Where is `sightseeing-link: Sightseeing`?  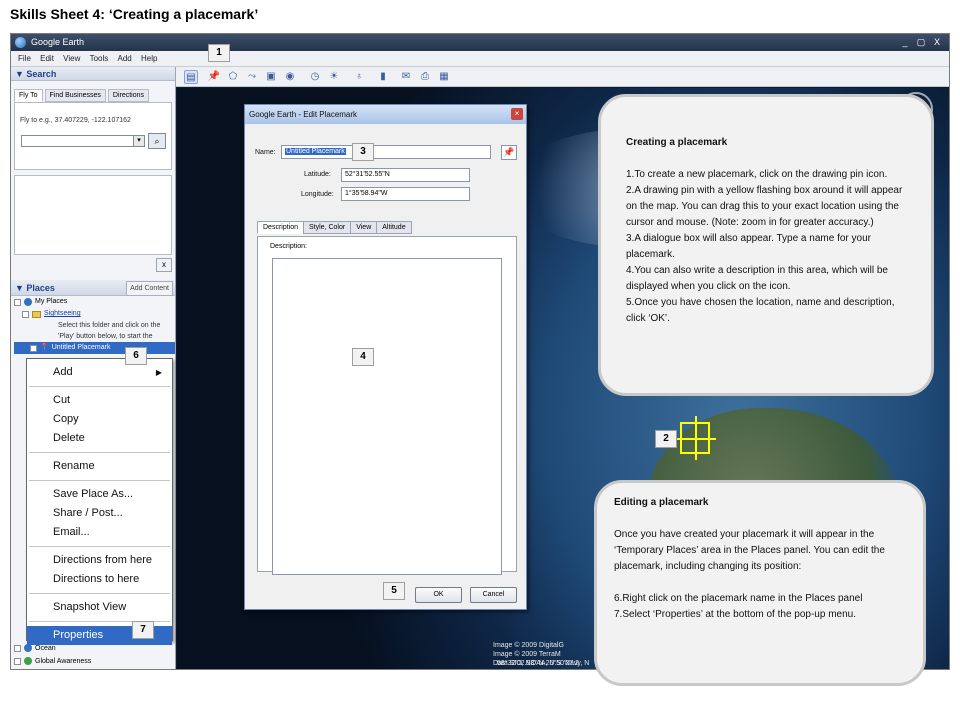
sightseeing-link: Sightseeing is located at coordinates (62, 314).